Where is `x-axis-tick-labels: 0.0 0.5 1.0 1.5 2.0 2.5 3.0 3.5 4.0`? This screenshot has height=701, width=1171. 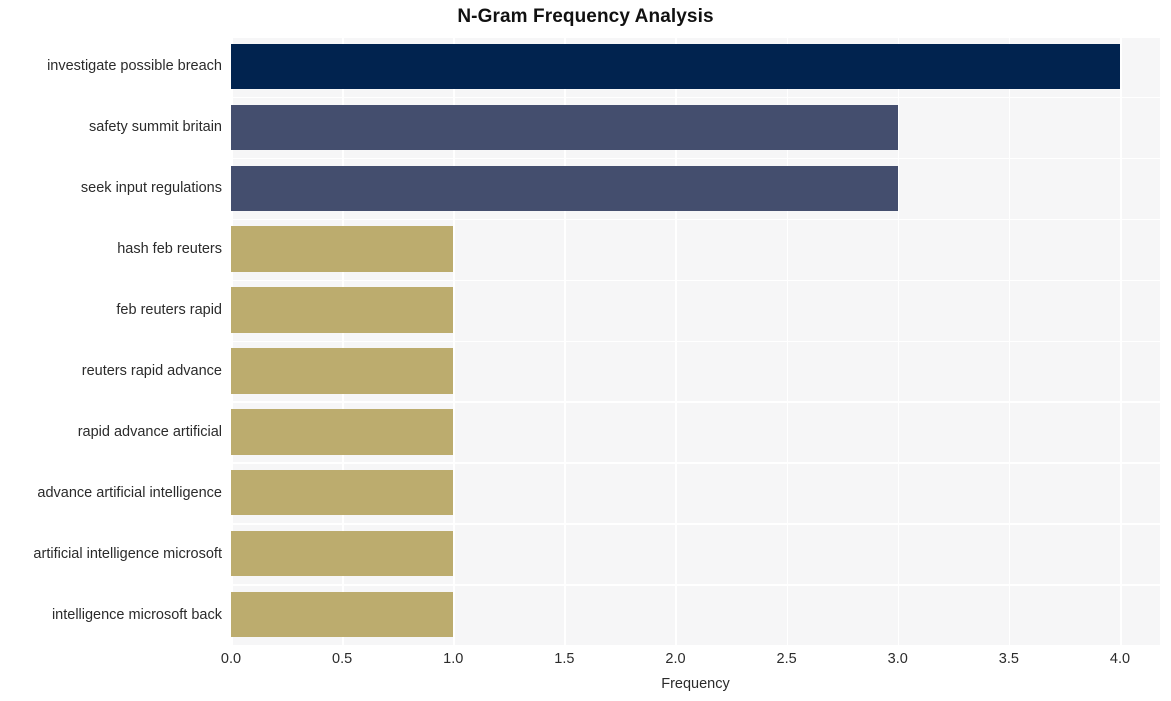
x-axis-tick-labels: 0.0 0.5 1.0 1.5 2.0 2.5 3.0 3.5 4.0 is located at coordinates (690, 661).